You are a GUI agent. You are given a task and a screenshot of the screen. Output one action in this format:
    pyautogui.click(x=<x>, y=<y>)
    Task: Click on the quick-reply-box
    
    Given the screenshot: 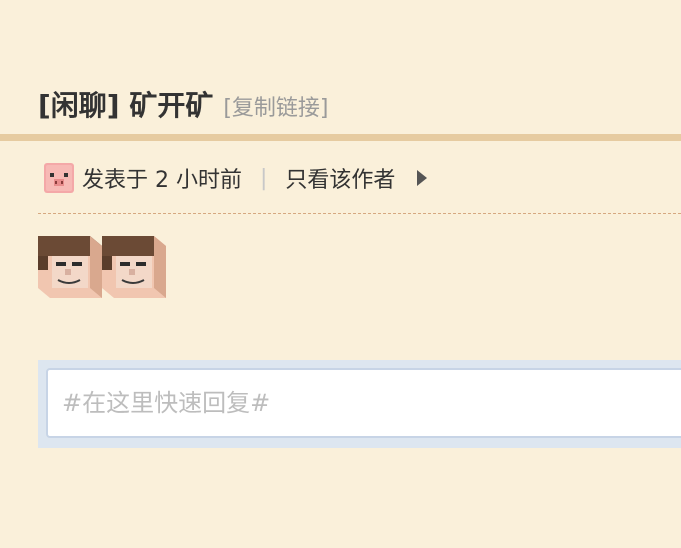 What is the action you would take?
    pyautogui.click(x=363, y=403)
    